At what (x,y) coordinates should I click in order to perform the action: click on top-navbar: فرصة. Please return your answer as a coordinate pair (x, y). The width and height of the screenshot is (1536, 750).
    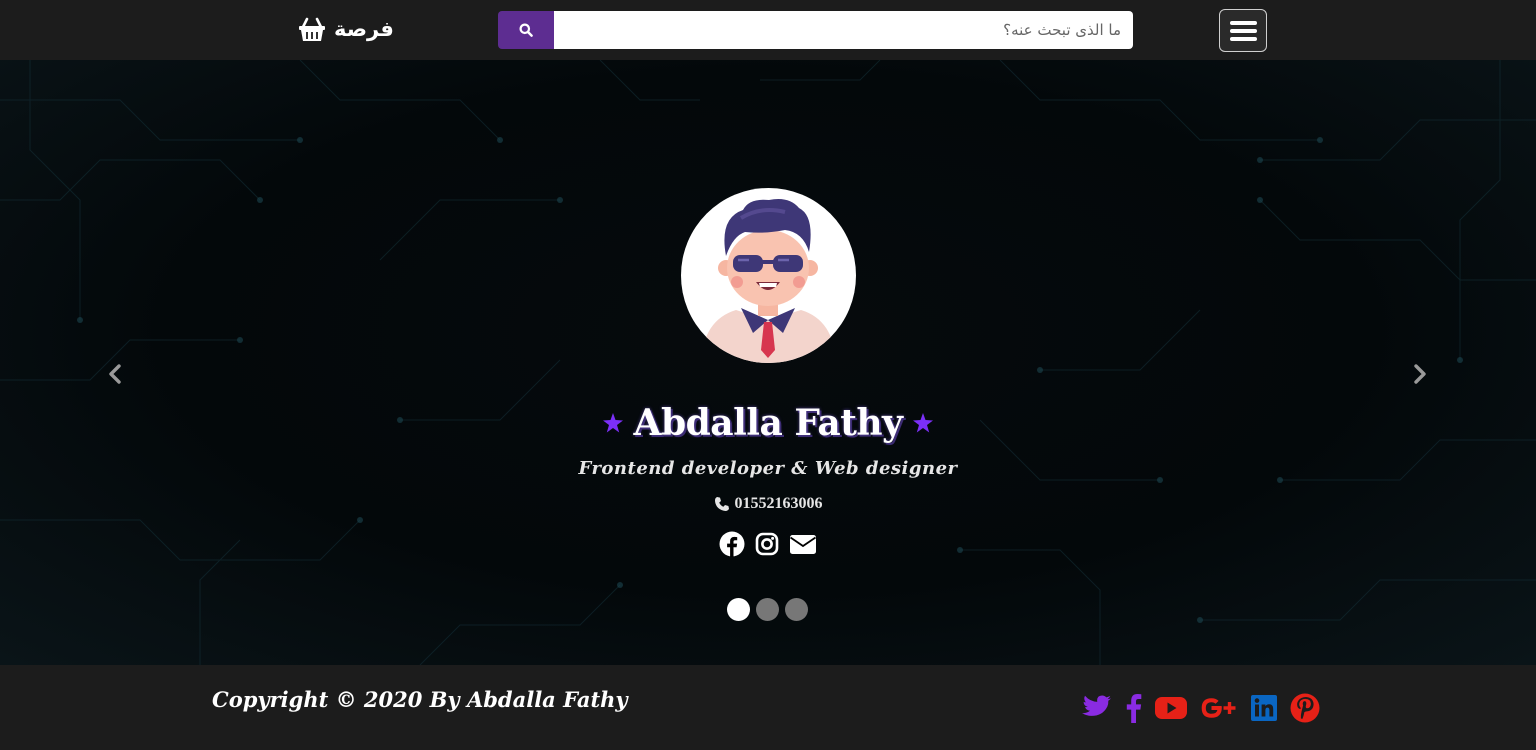
    Looking at the image, I should click on (768, 30).